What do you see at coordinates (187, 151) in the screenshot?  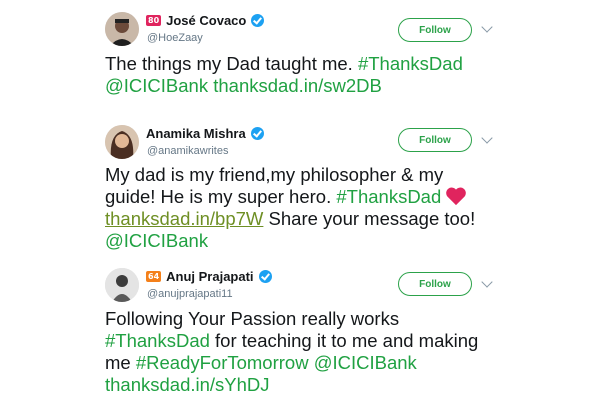 I see `user-handle: @anamikawrites` at bounding box center [187, 151].